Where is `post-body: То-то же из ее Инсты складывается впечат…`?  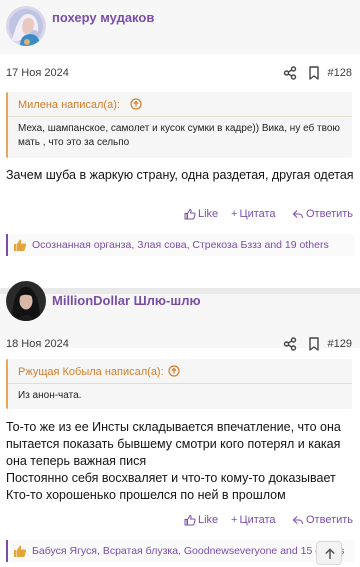 post-body: То-то же из ее Инсты складывается впечат… is located at coordinates (181, 461).